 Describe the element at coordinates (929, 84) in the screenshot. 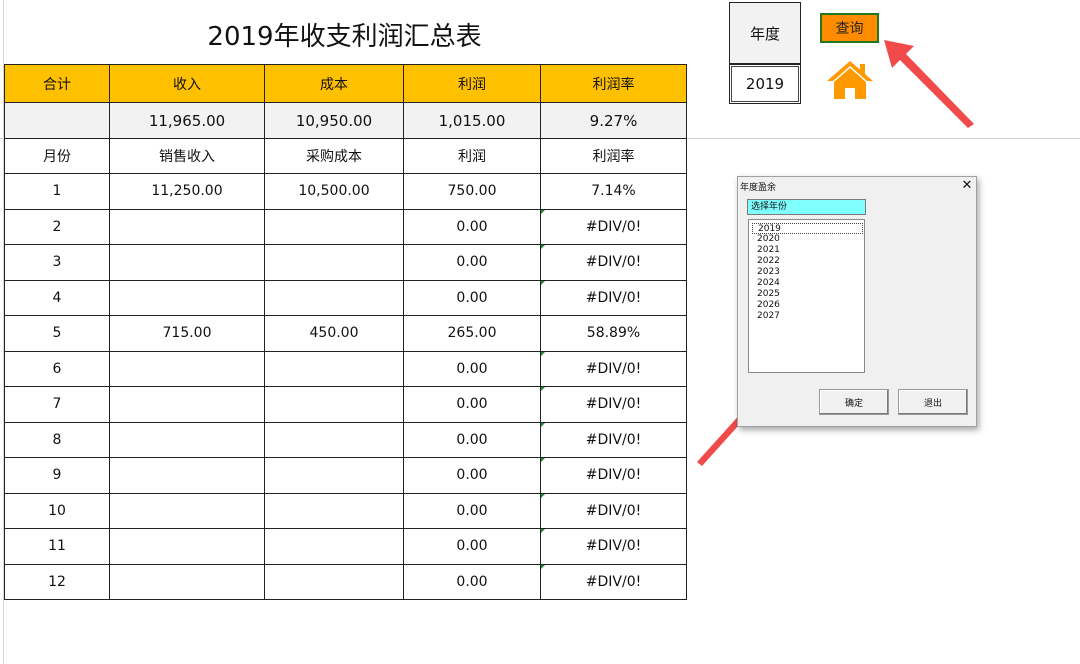

I see `pointer-arrow-icon` at that location.